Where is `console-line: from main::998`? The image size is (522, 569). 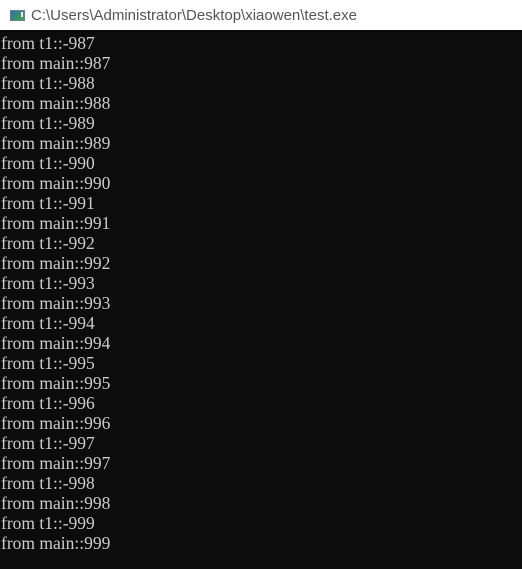 console-line: from main::998 is located at coordinates (56, 503).